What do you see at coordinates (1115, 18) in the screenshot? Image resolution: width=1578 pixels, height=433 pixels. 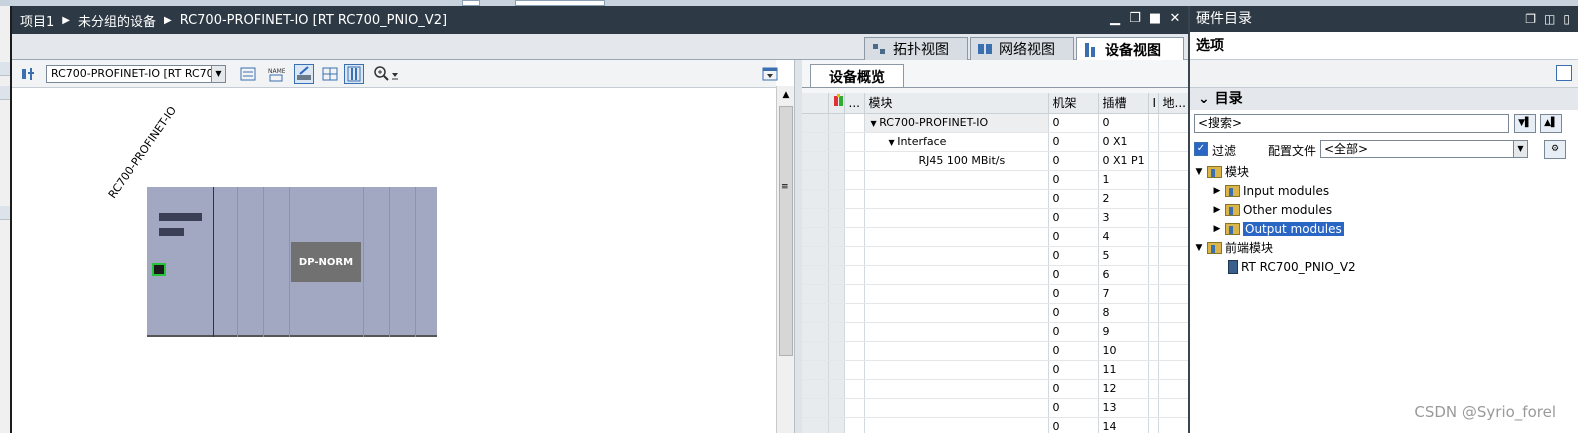 I see `minimize-icon: ▁` at bounding box center [1115, 18].